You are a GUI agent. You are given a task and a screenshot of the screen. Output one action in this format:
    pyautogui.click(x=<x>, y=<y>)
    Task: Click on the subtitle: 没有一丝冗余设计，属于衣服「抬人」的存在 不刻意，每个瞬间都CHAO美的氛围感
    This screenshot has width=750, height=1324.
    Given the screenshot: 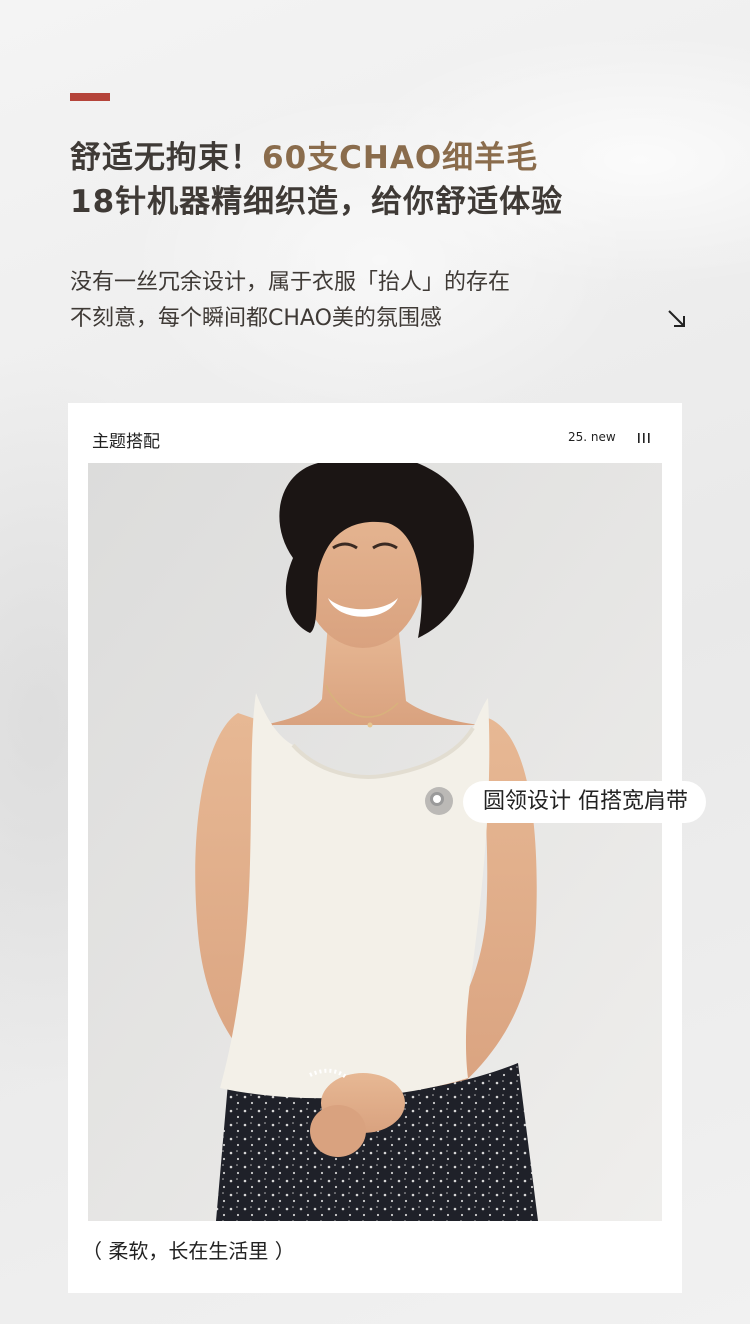 What is the action you would take?
    pyautogui.click(x=290, y=301)
    